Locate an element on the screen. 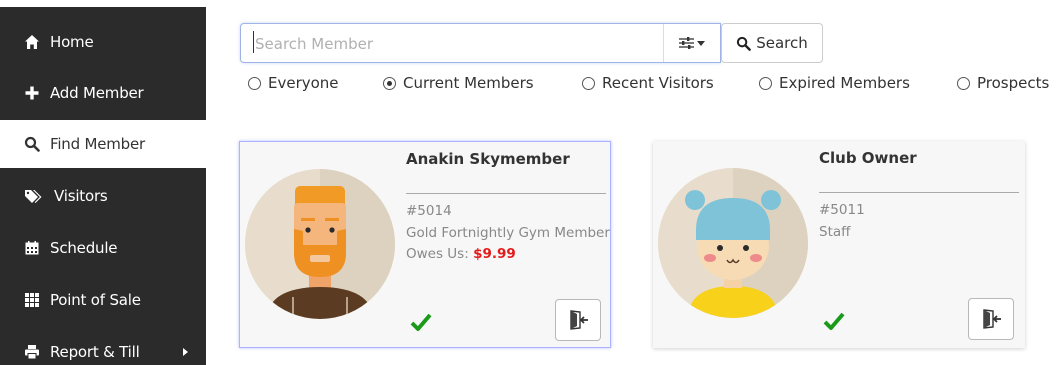 Image resolution: width=1057 pixels, height=365 pixels. grid-icon is located at coordinates (32, 300).